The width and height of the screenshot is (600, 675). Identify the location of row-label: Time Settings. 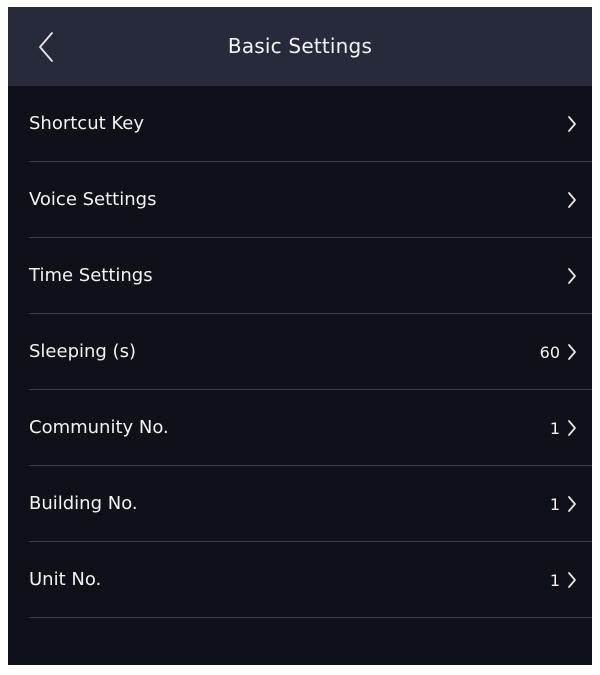
(91, 275).